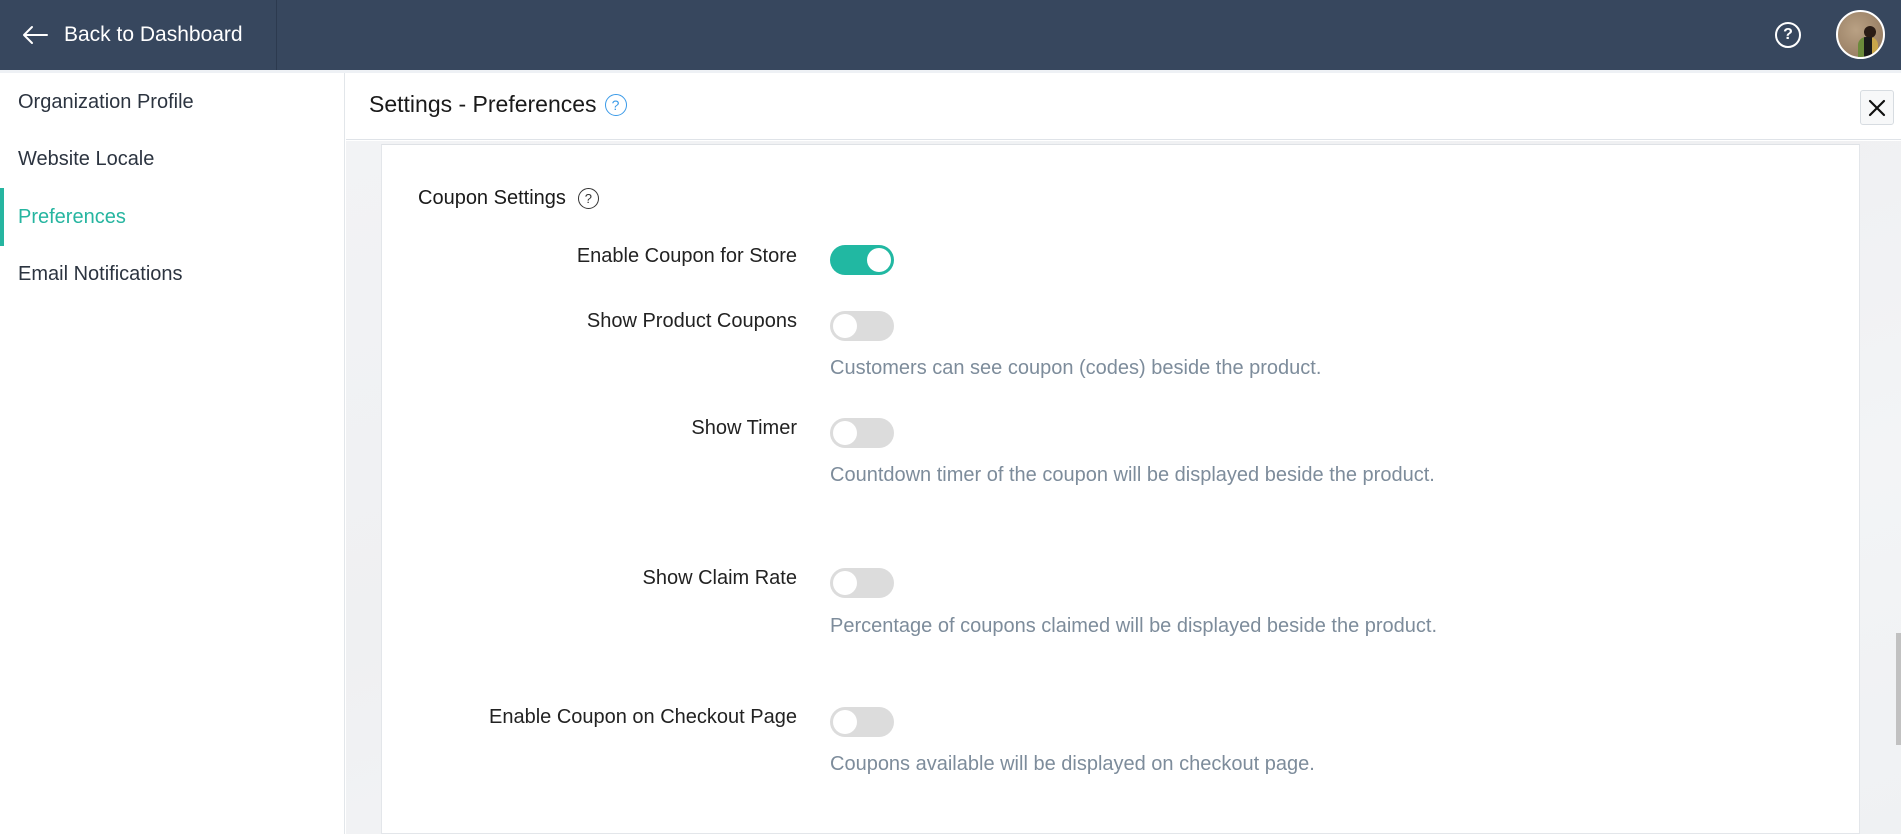 This screenshot has height=834, width=1901. I want to click on setting-label-enable-coupon-store: Enable Coupon for Store, so click(686, 256).